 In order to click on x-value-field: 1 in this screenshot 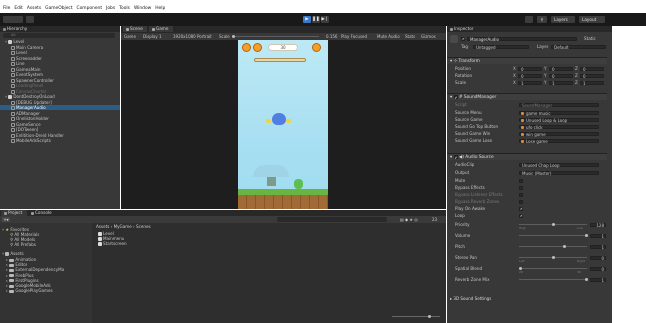, I will do `click(530, 83)`.